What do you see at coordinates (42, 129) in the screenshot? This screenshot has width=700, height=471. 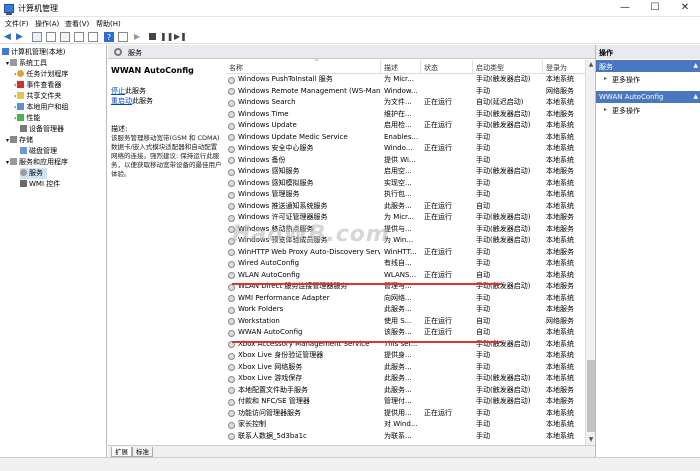 I see `tree-item-device-manager: 设备管理器` at bounding box center [42, 129].